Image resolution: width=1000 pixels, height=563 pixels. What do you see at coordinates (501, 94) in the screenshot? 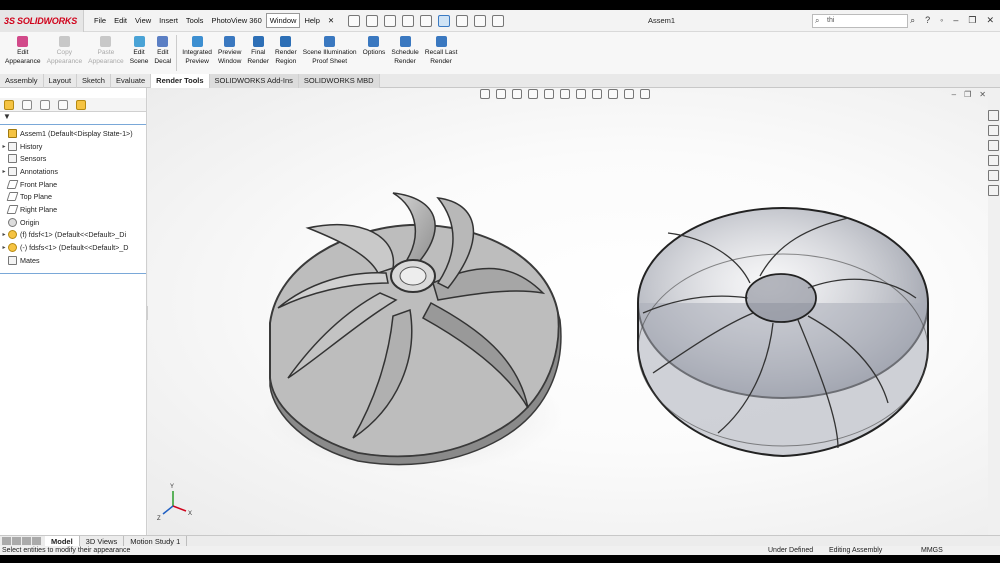
I see `zoom-to-area-icon` at bounding box center [501, 94].